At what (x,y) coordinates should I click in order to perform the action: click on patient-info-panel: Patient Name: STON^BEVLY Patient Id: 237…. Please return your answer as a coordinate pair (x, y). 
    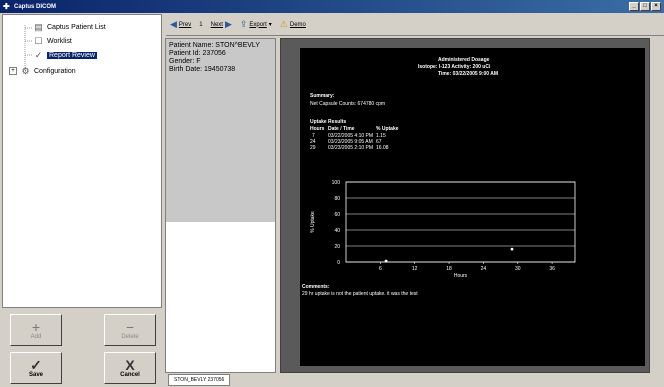
    Looking at the image, I should click on (220, 205).